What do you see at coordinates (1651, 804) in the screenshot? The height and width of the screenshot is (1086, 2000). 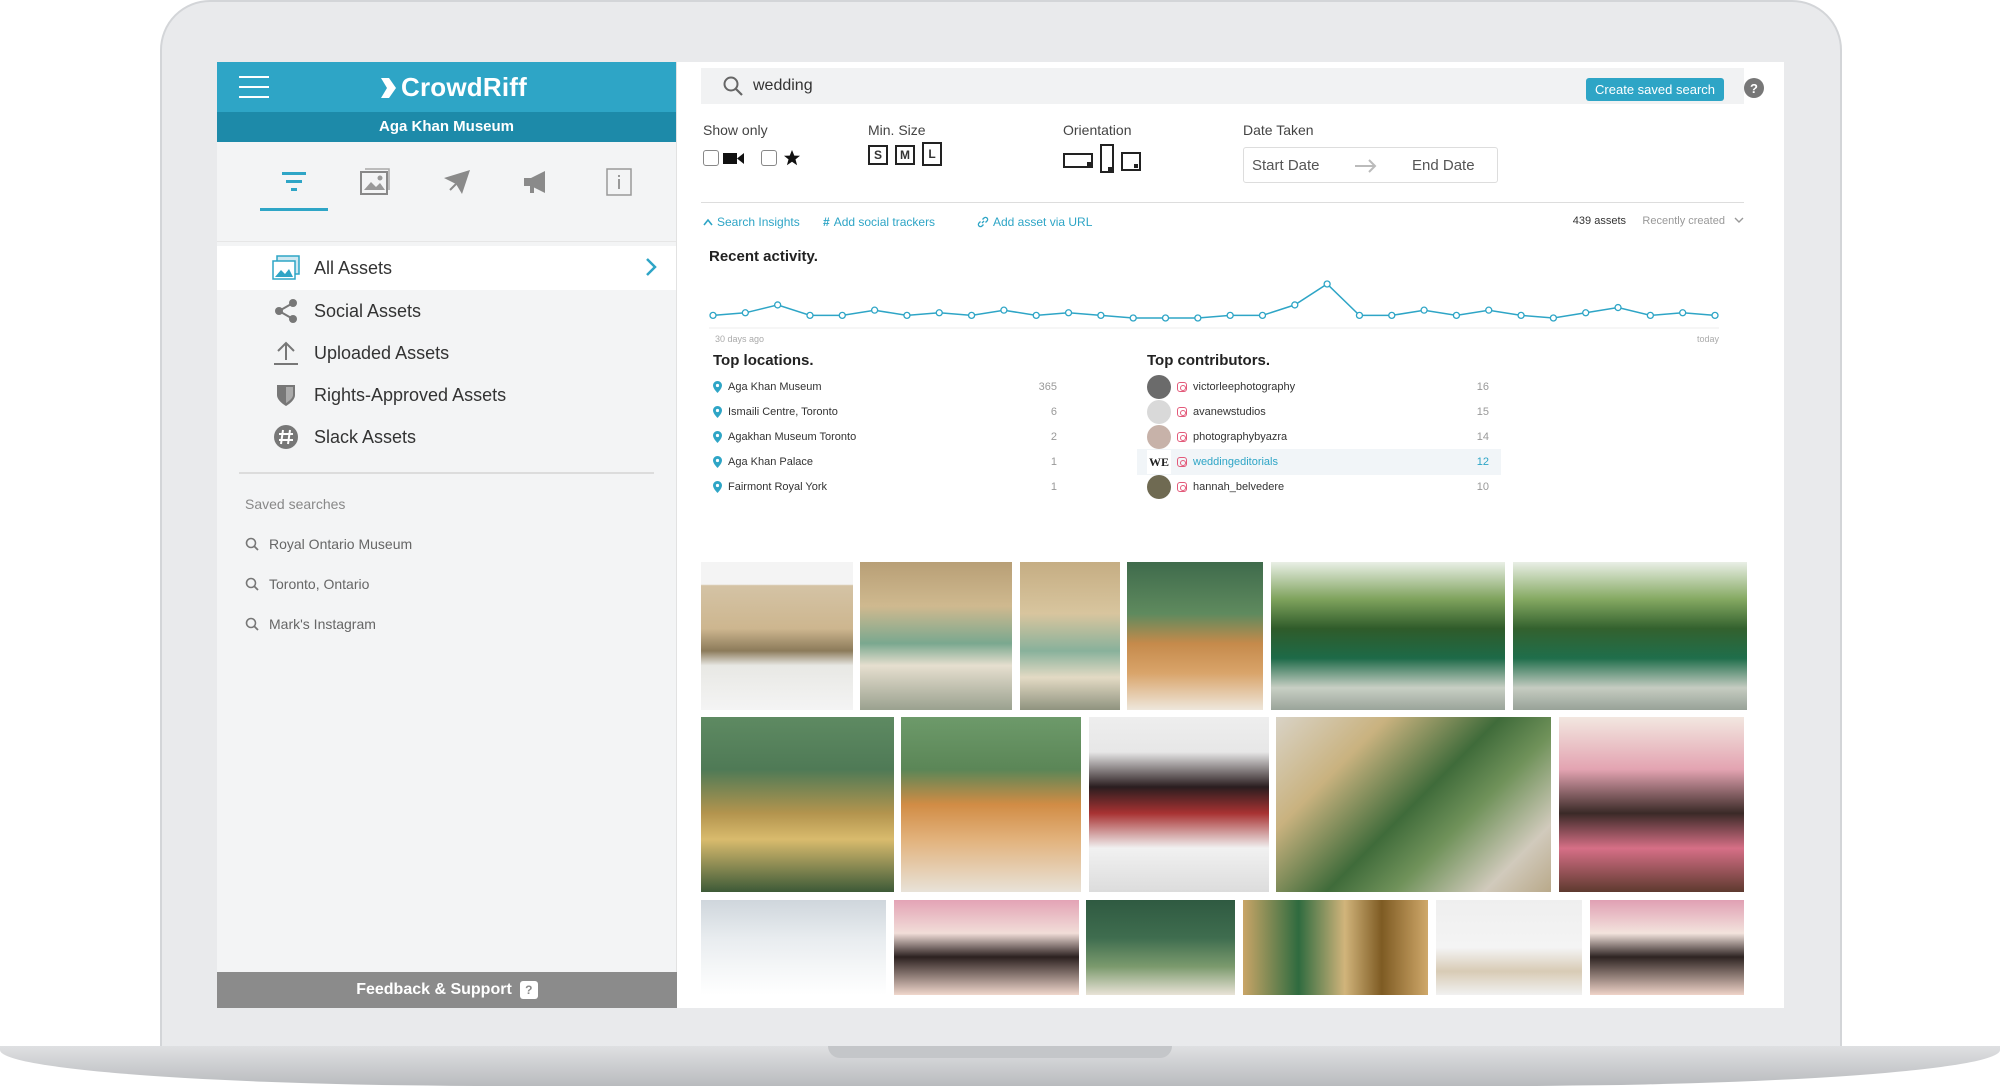 I see `photo-couple-flowers` at bounding box center [1651, 804].